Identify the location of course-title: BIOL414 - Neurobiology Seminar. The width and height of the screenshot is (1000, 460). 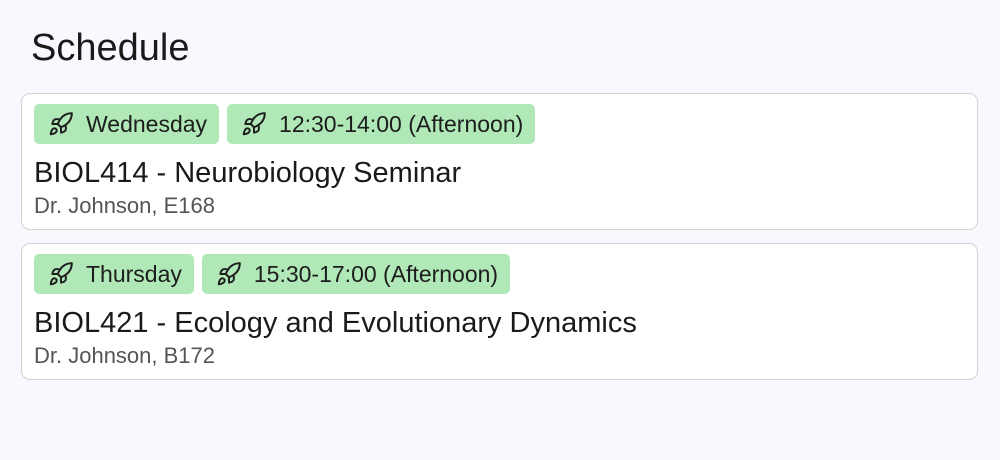
(248, 173).